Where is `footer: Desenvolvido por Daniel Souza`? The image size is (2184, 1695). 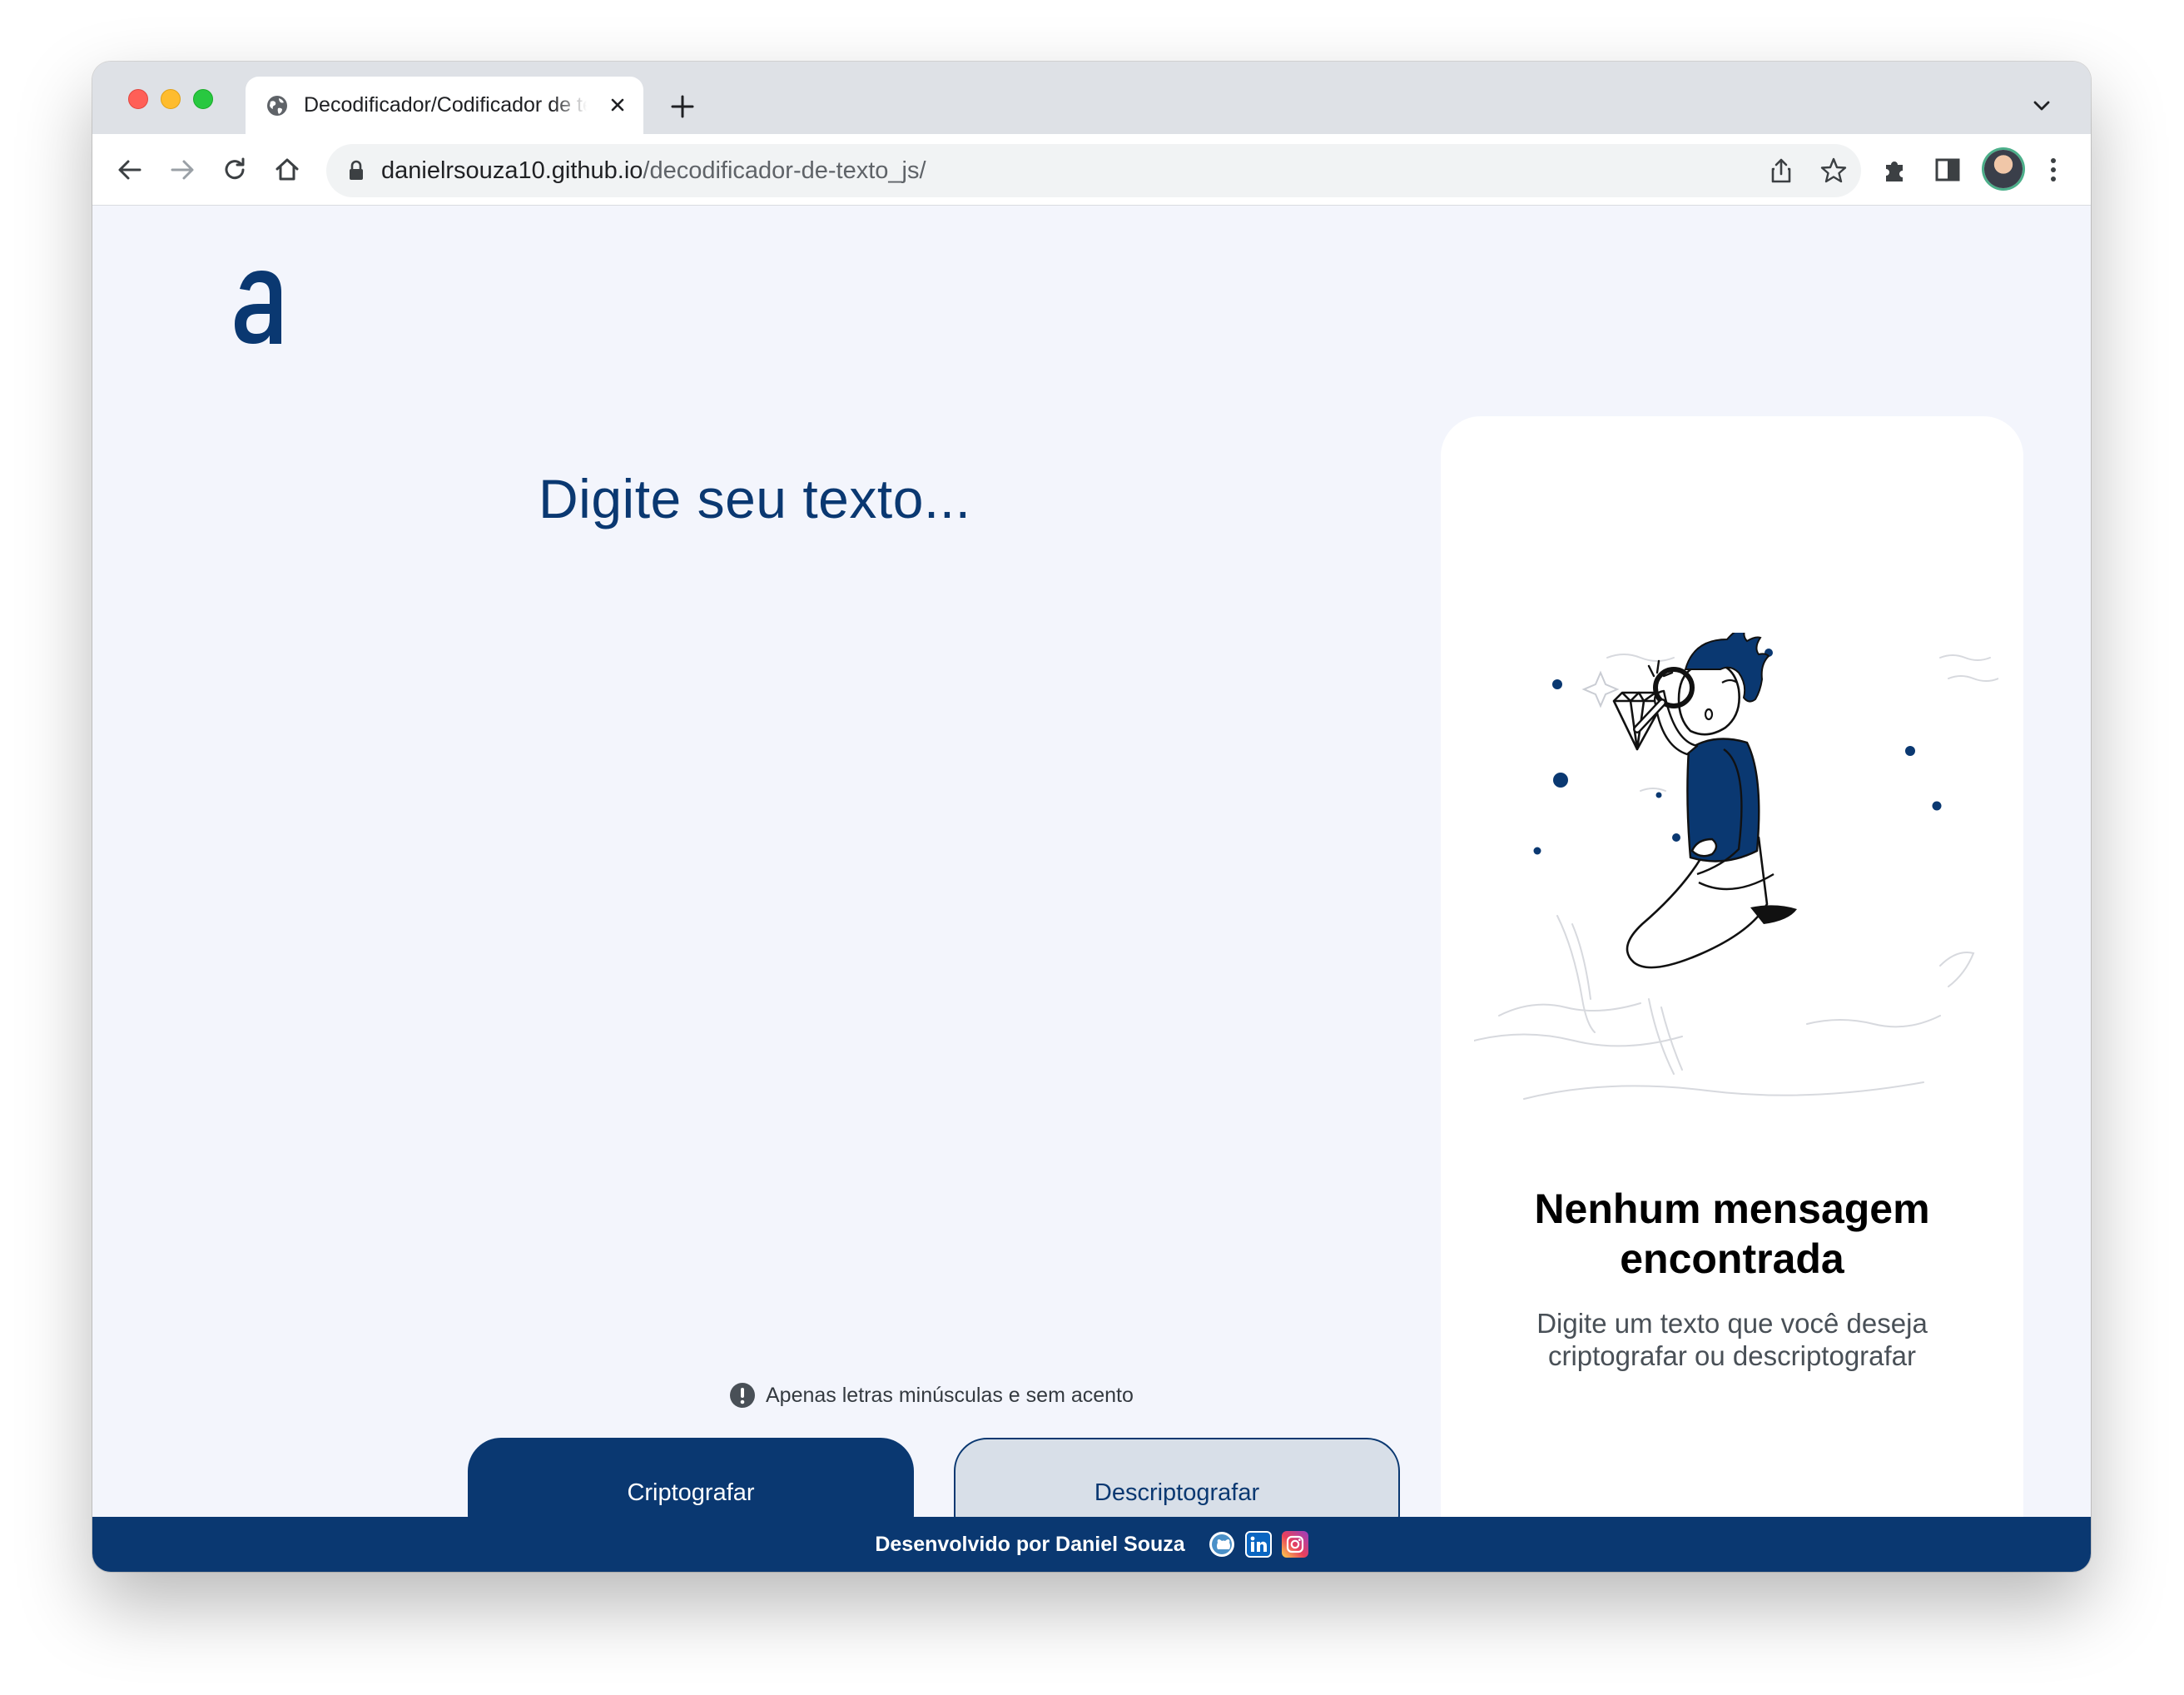 footer: Desenvolvido por Daniel Souza is located at coordinates (1091, 1544).